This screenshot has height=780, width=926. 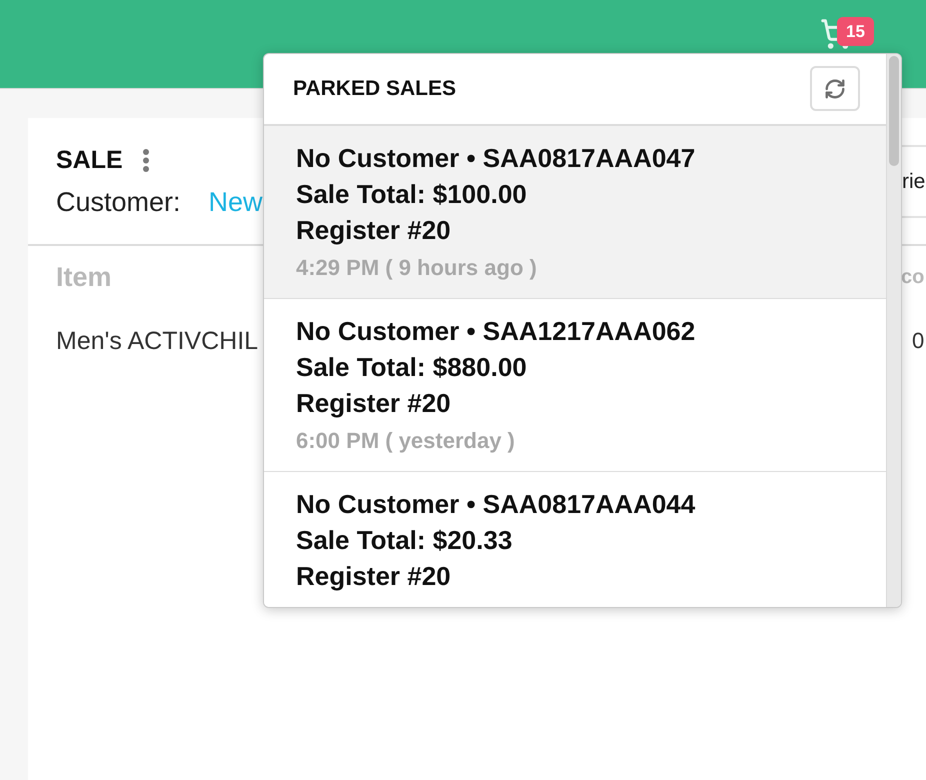 I want to click on sale-customer-code: No Customer • SAA1217AAA062, so click(x=496, y=331).